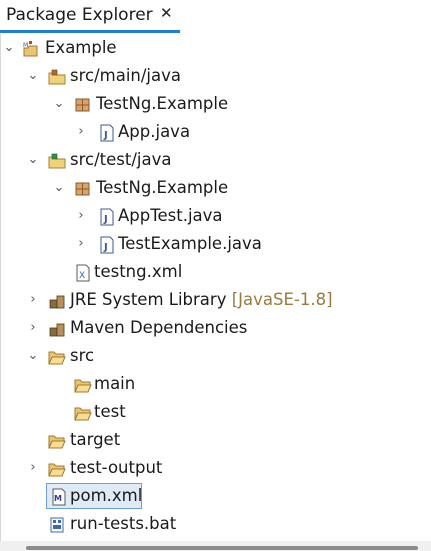 This screenshot has height=551, width=431. I want to click on tree-item-run-tests-bat: run-tests.bat, so click(215, 524).